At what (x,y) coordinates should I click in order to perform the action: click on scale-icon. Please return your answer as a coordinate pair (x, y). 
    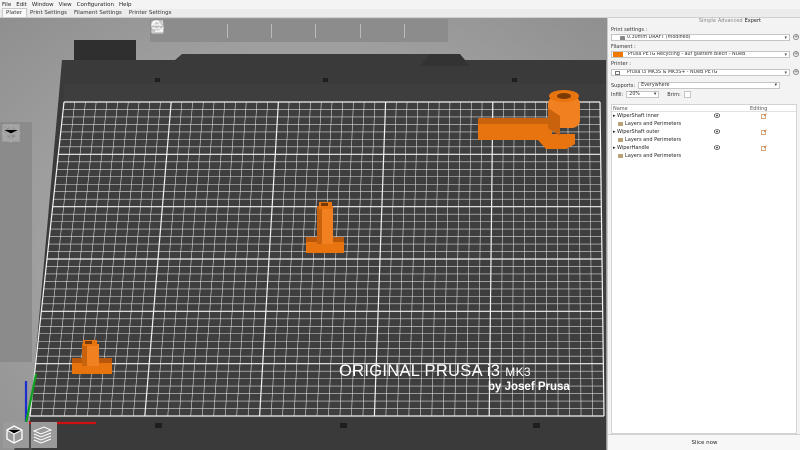
    Looking at the image, I should click on (15, 153).